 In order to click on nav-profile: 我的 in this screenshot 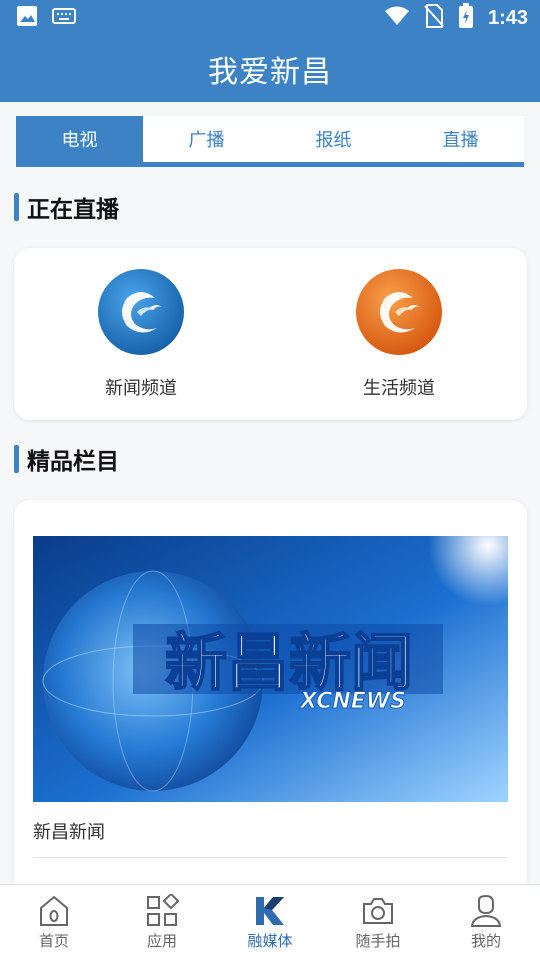, I will do `click(486, 922)`.